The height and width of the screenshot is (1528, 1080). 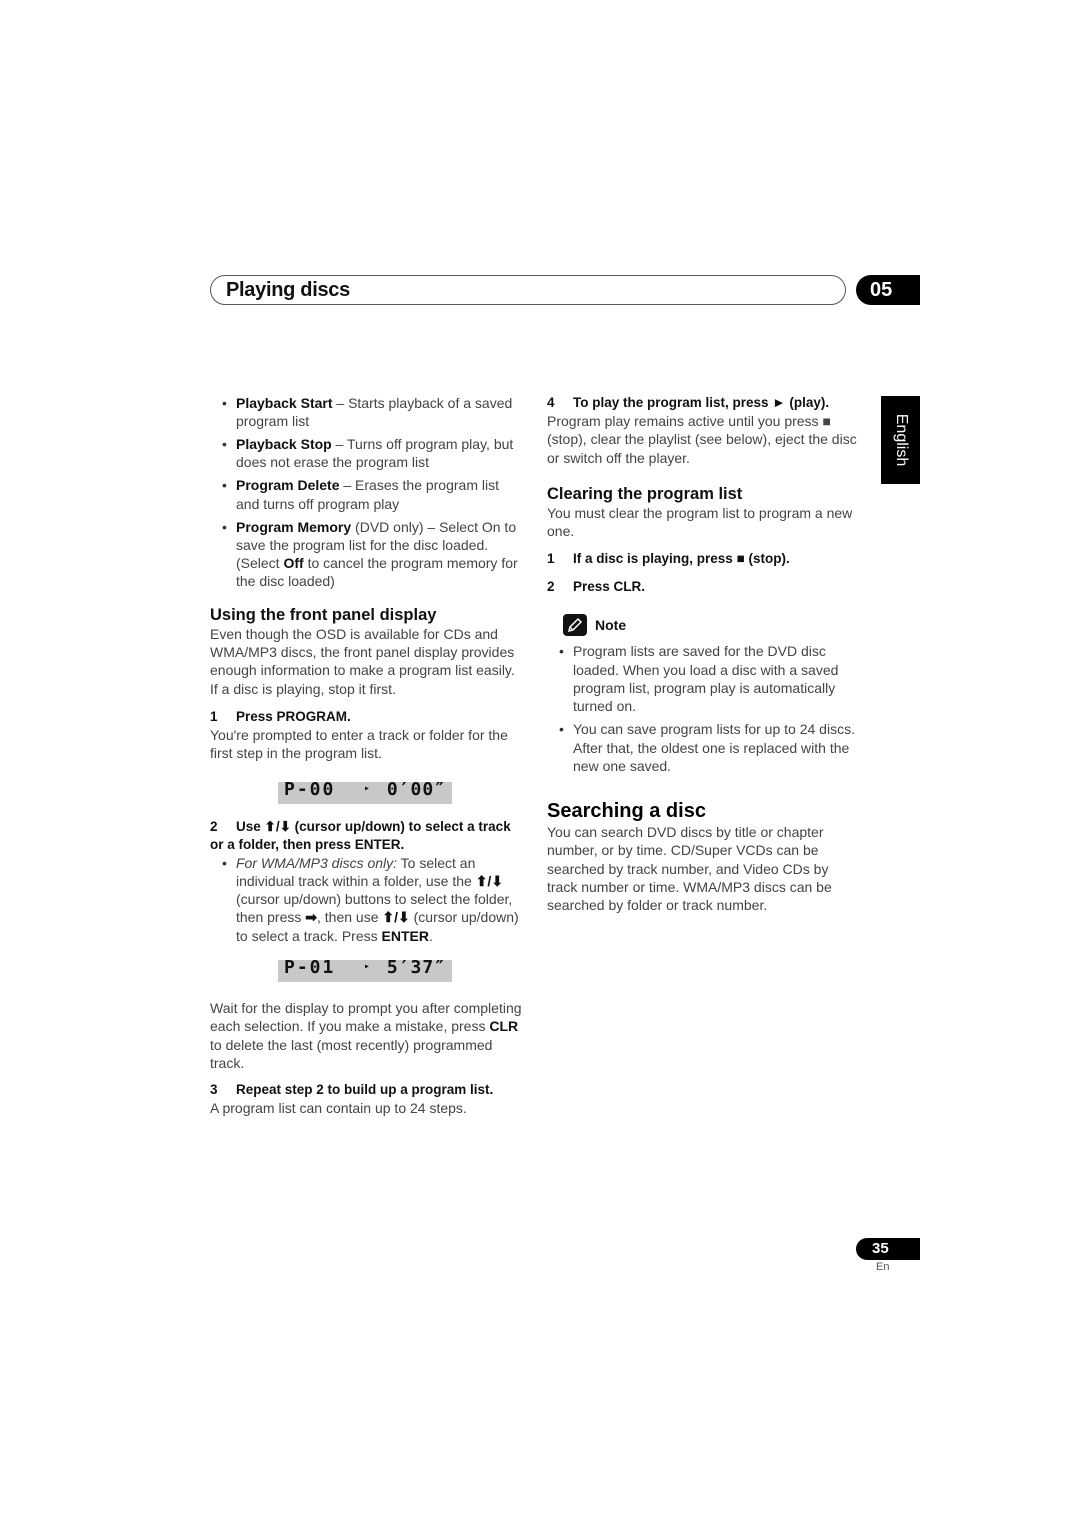 I want to click on page-number: 35, so click(x=888, y=1249).